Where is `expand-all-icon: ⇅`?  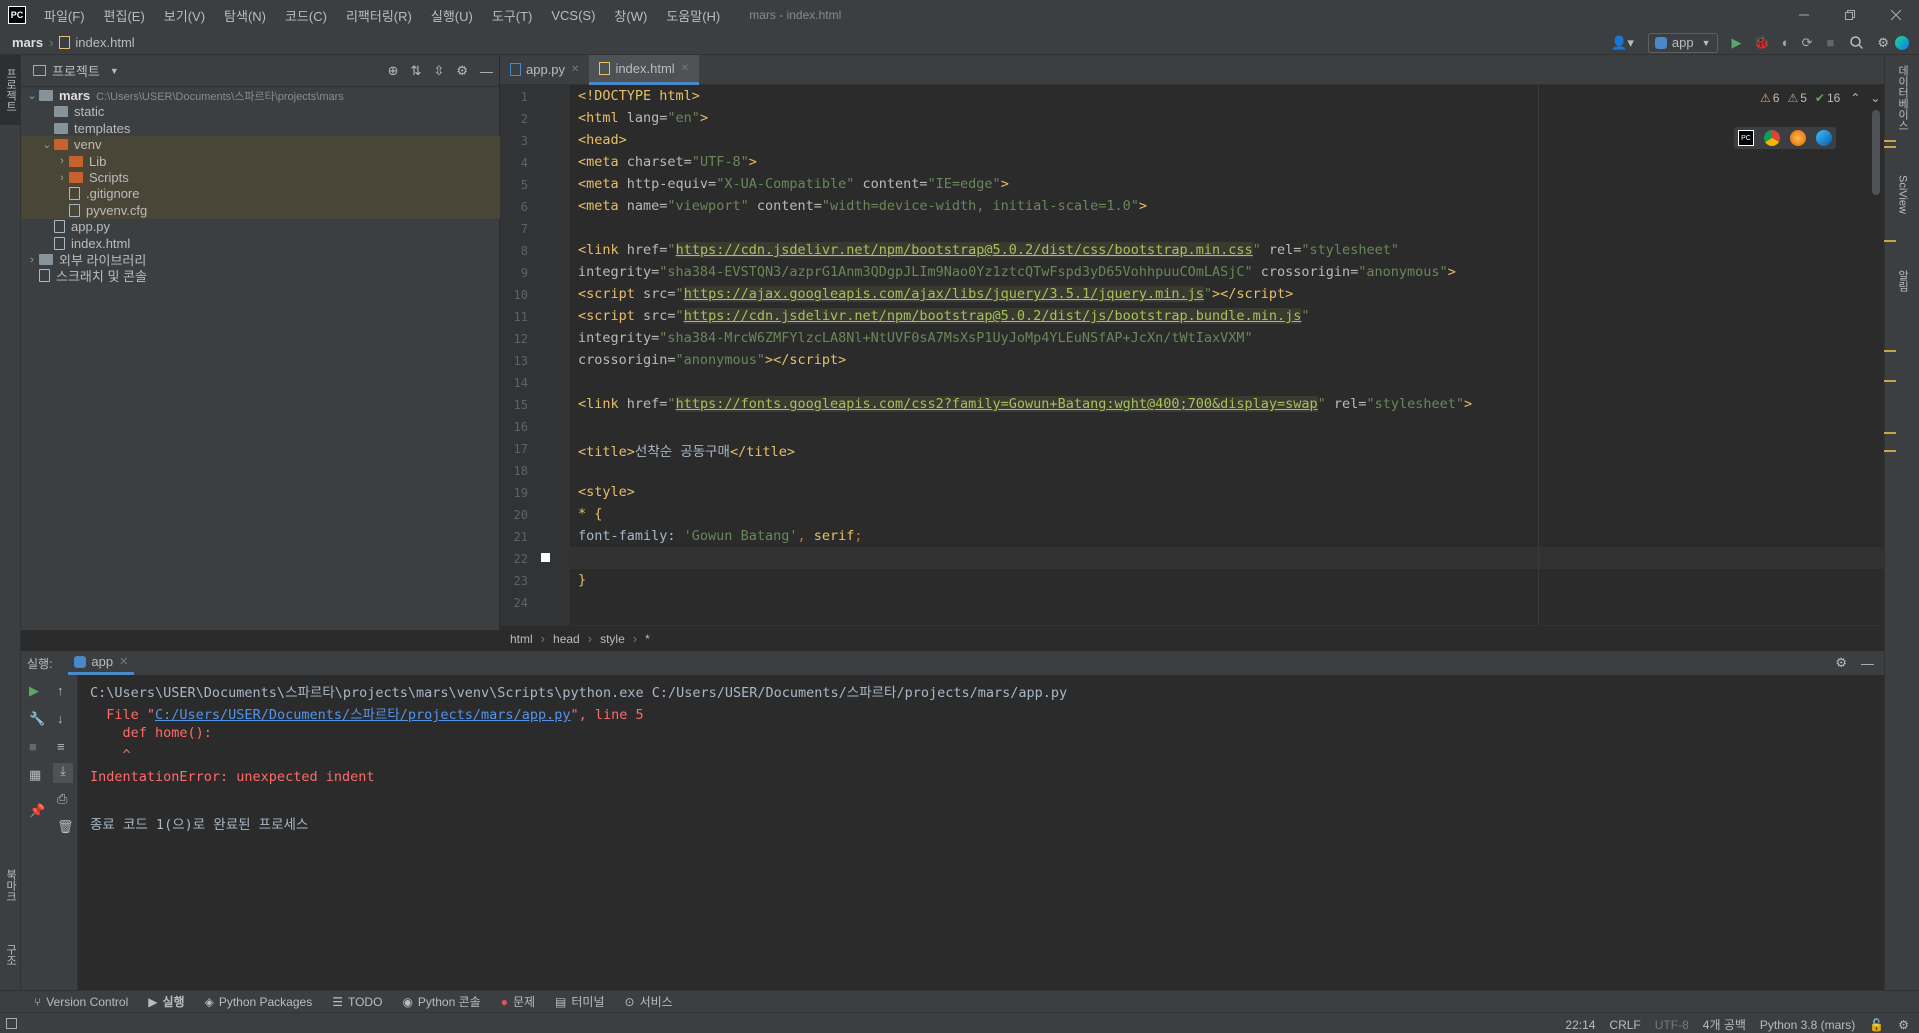 expand-all-icon: ⇅ is located at coordinates (416, 71).